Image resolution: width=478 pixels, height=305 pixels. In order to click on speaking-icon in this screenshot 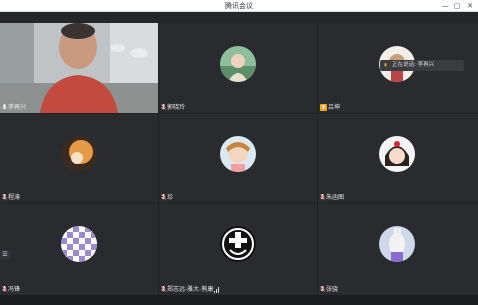, I will do `click(323, 107)`.